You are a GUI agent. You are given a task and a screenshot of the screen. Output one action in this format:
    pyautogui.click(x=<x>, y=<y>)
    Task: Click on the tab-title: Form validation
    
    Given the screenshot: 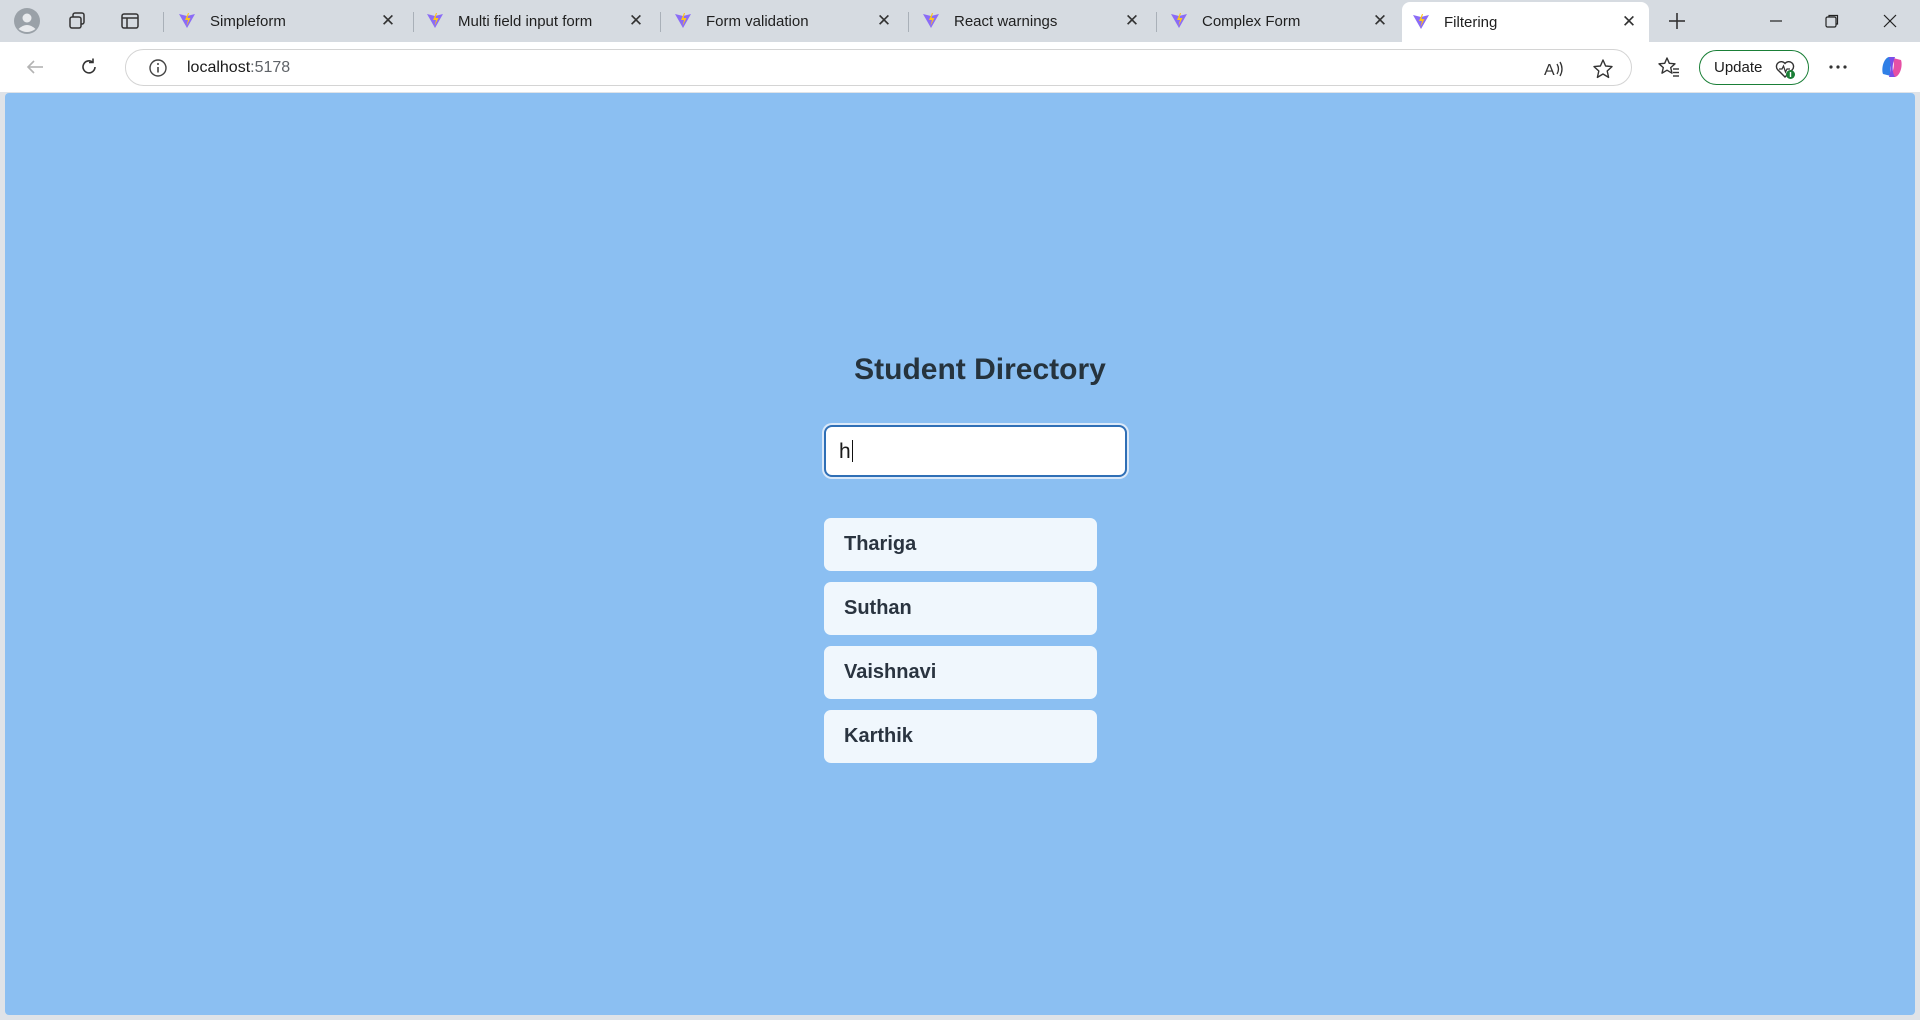 What is the action you would take?
    pyautogui.click(x=757, y=21)
    